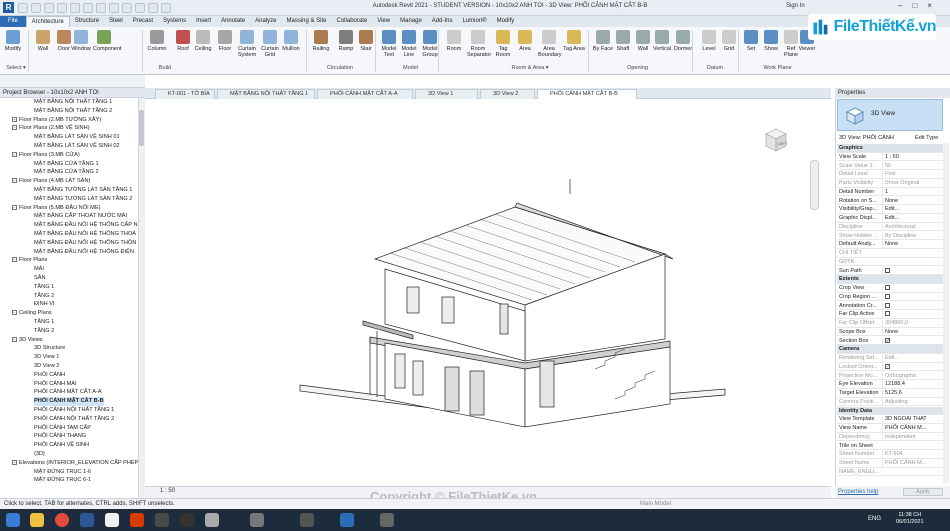 This screenshot has width=950, height=531. I want to click on property-row: Crop View, so click(890, 288).